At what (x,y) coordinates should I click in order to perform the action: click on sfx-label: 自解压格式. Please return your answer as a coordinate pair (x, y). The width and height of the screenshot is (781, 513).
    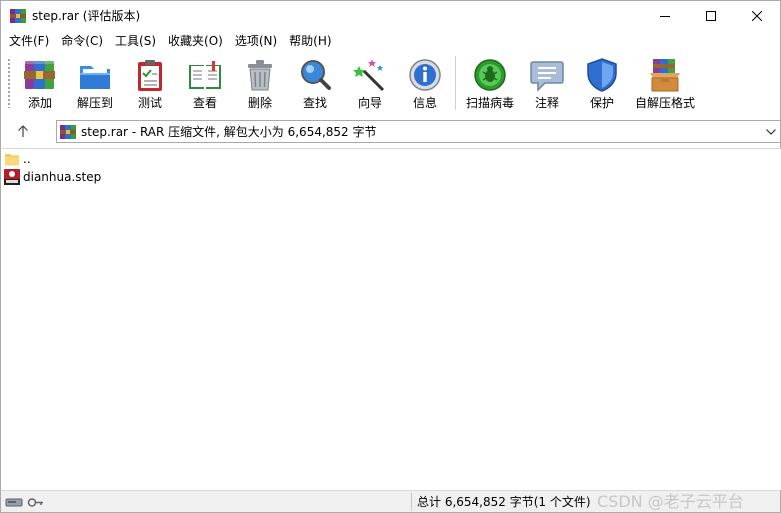
    Looking at the image, I should click on (664, 103).